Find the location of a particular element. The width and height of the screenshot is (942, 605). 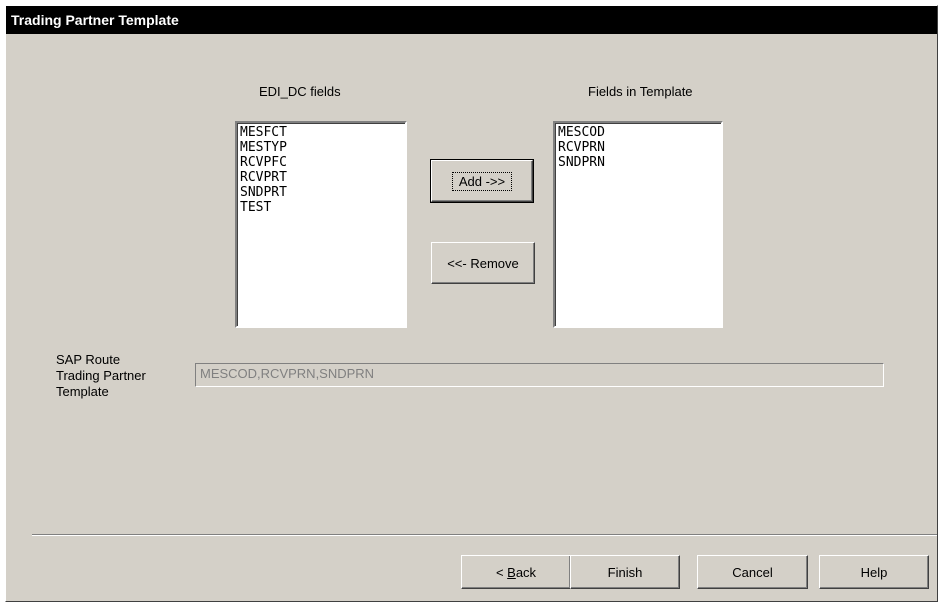

list-item: MESTYP is located at coordinates (321, 147).